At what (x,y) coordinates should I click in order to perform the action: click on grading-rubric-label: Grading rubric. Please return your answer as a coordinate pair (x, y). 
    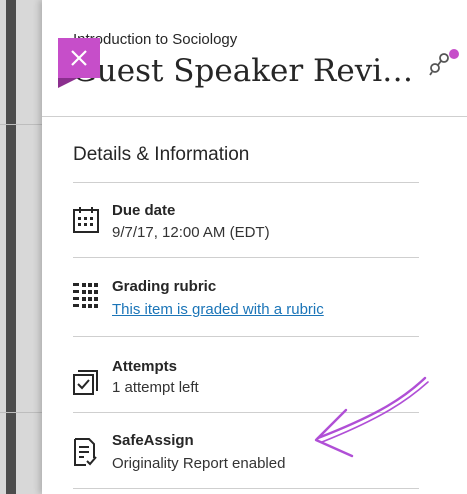
    Looking at the image, I should click on (164, 286).